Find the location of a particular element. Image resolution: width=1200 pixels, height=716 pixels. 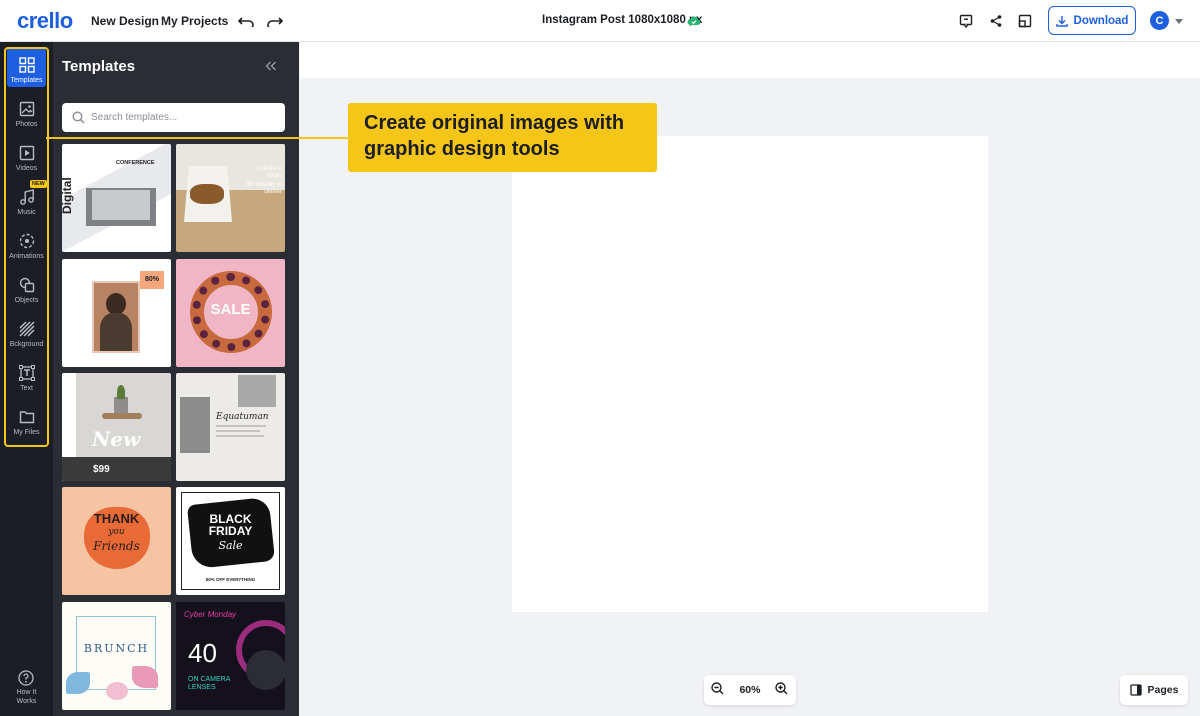

zoom-level: 60% is located at coordinates (749, 690).